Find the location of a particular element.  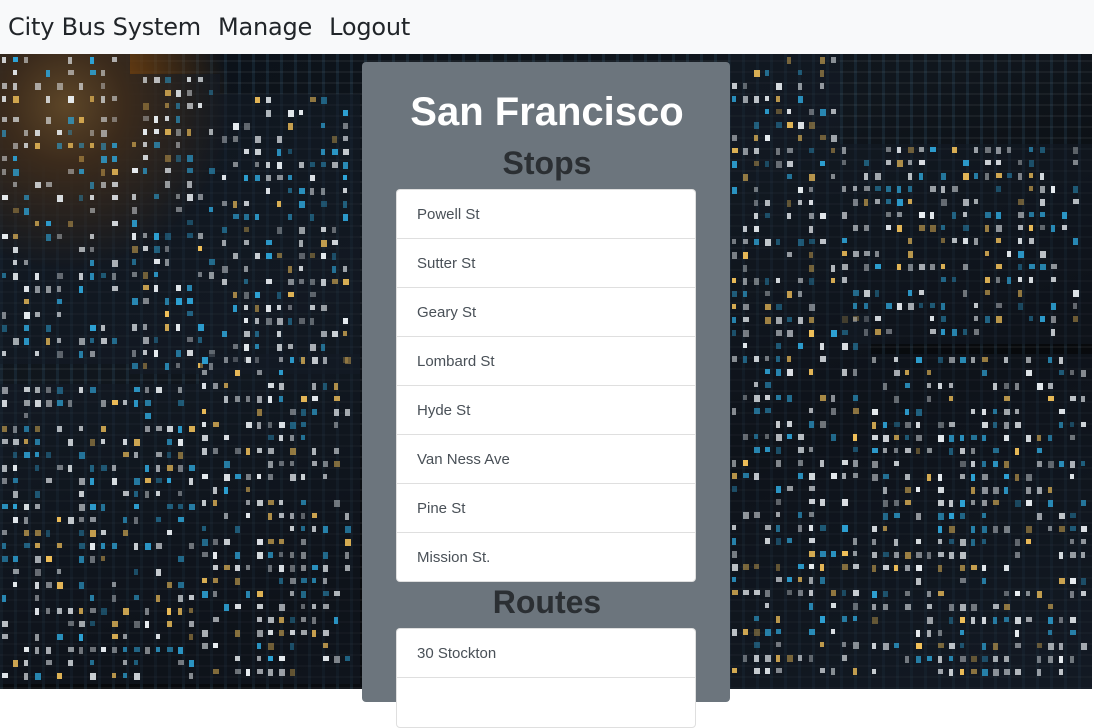

list-item-stop: Pine St is located at coordinates (546, 508).